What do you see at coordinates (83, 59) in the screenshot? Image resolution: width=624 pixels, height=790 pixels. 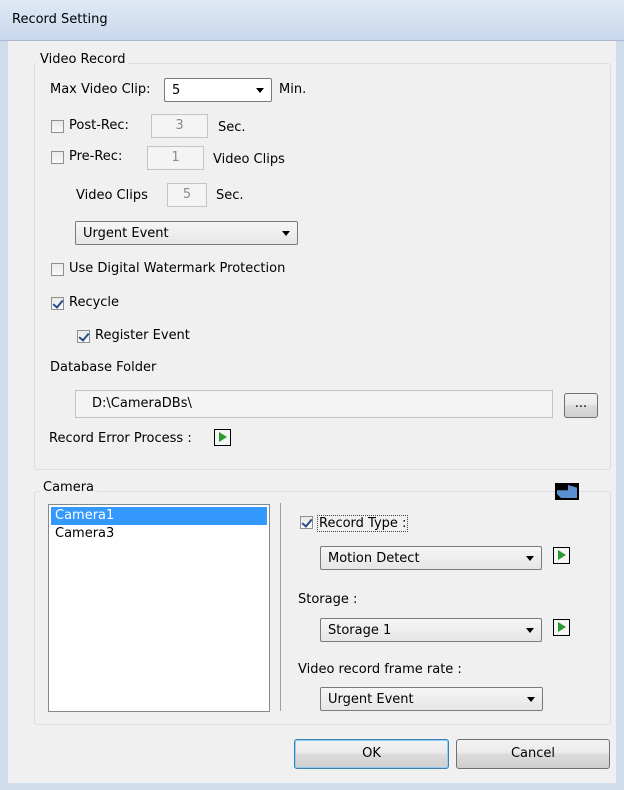 I see `video-record-group-label: Video Record` at bounding box center [83, 59].